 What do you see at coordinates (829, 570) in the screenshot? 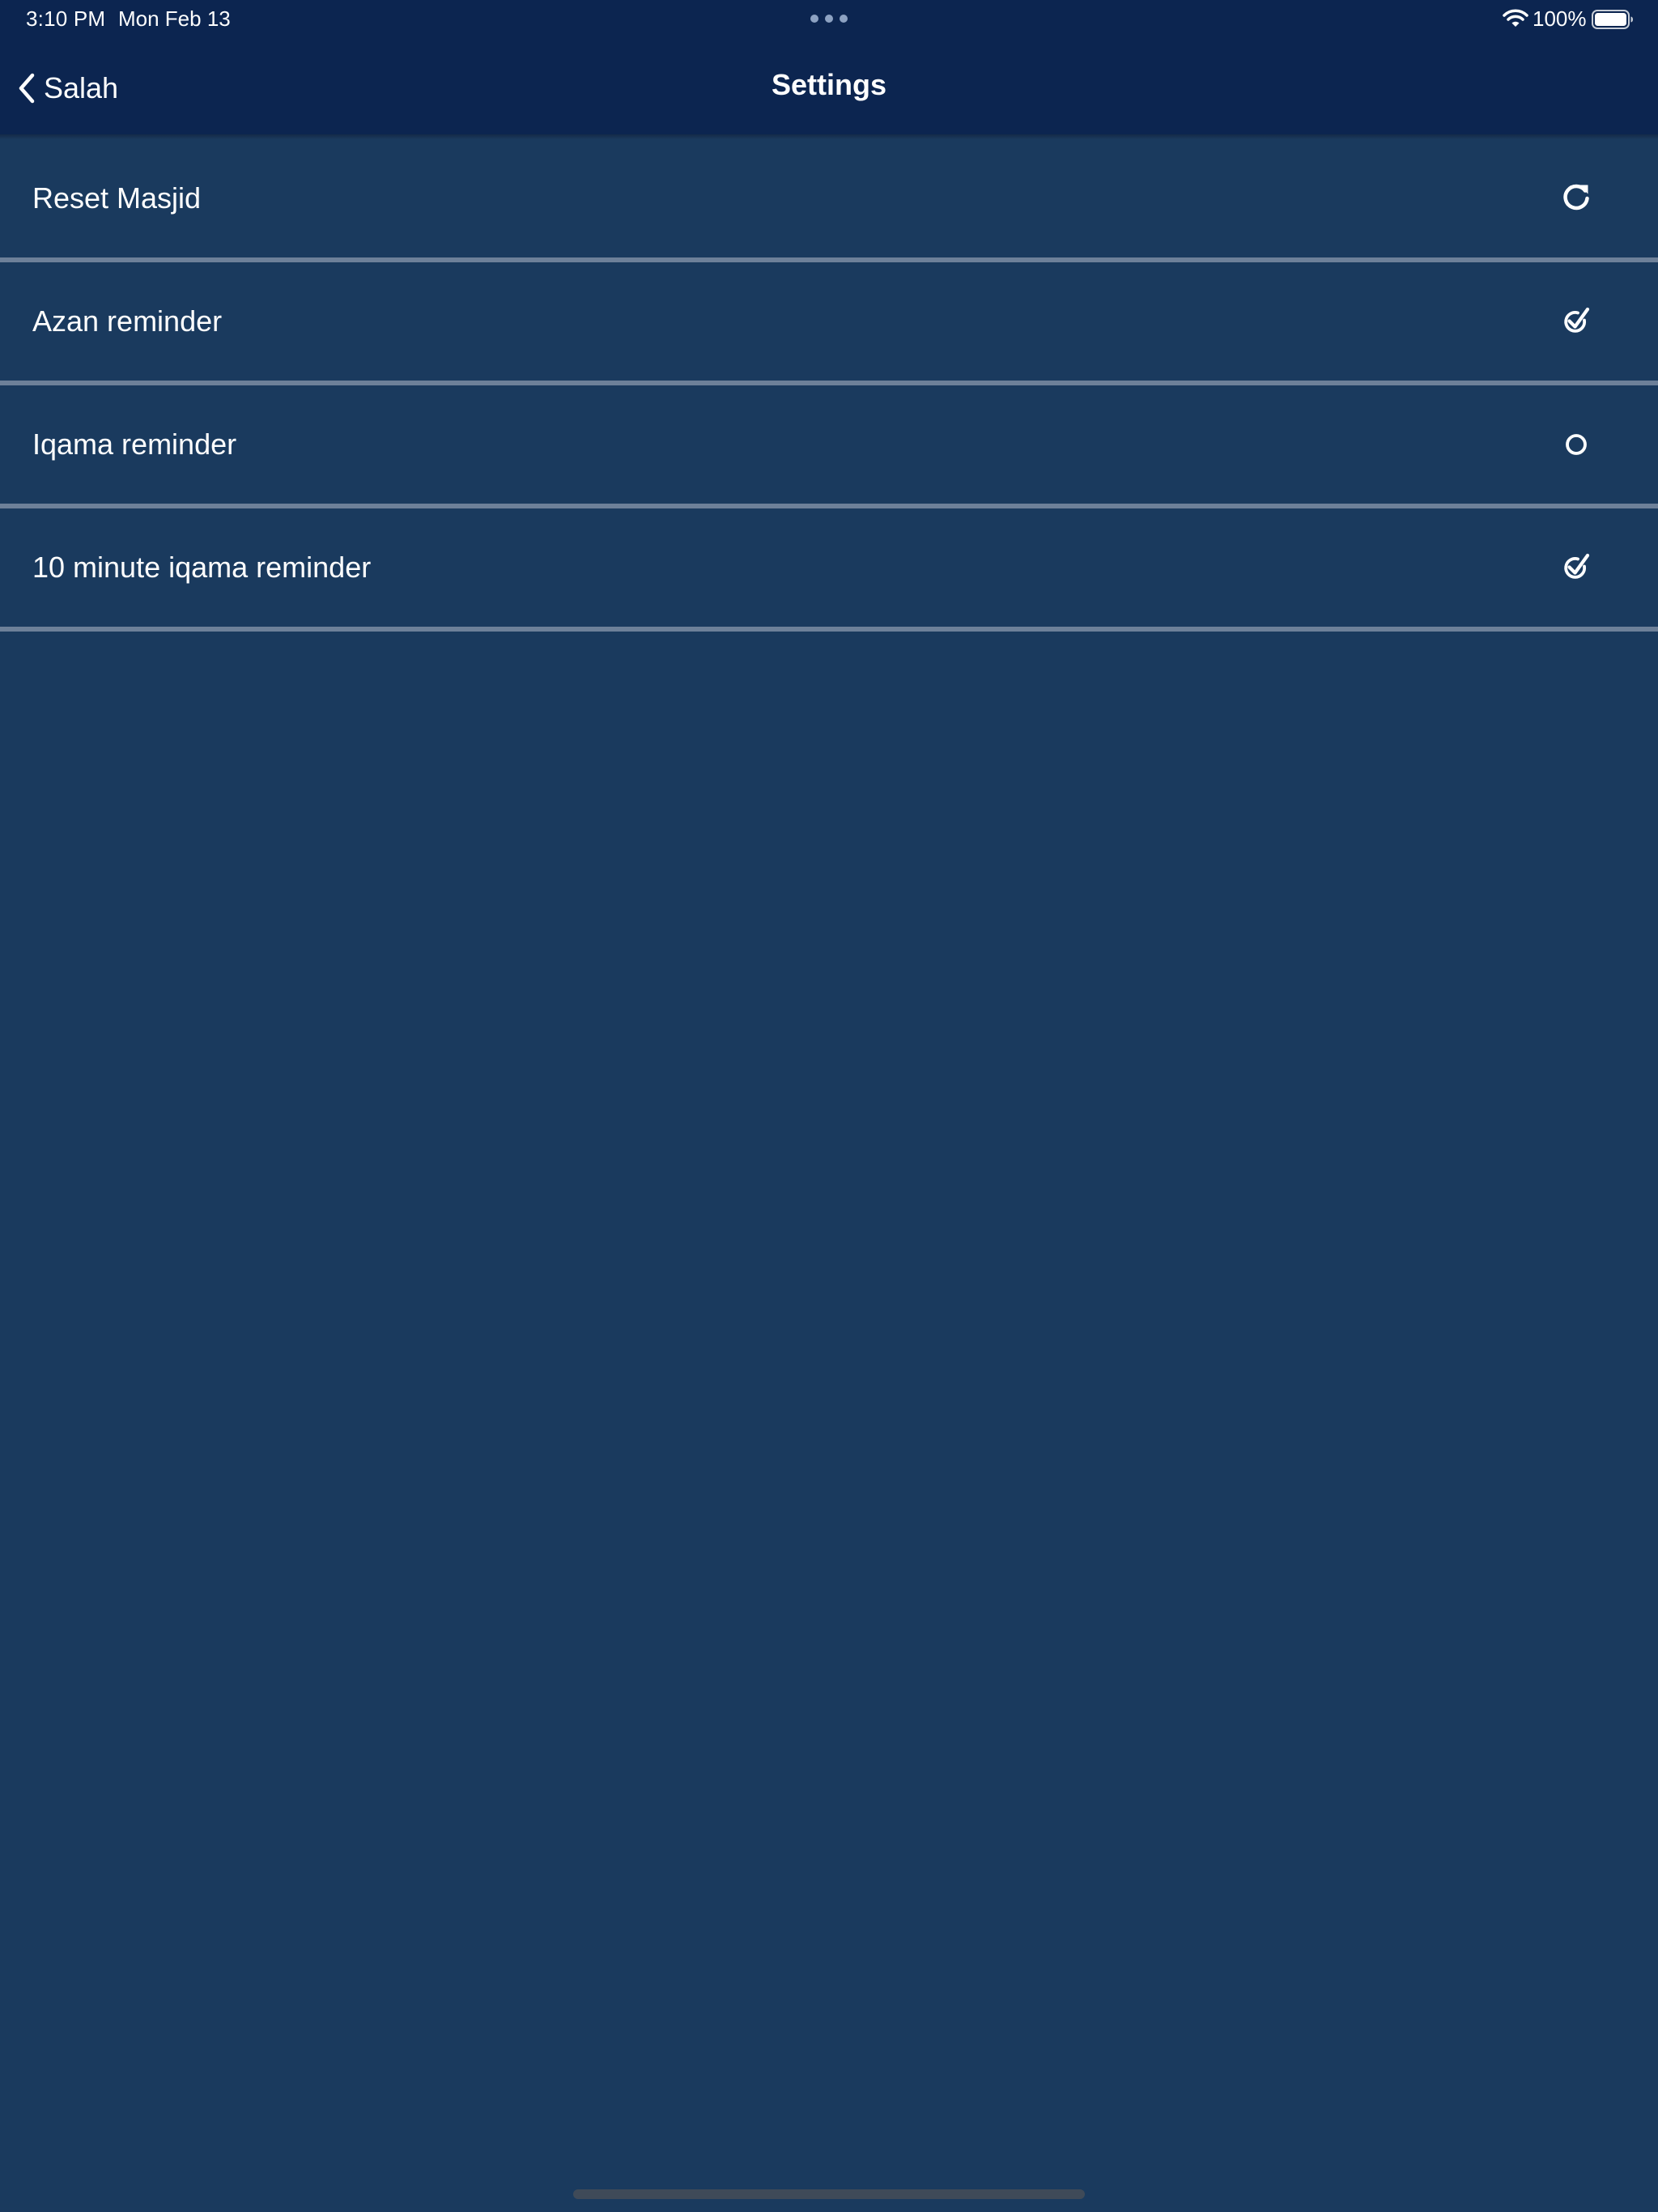
I see `setting-row-10-minute-iqama-reminder: 10 minute iqama reminder` at bounding box center [829, 570].